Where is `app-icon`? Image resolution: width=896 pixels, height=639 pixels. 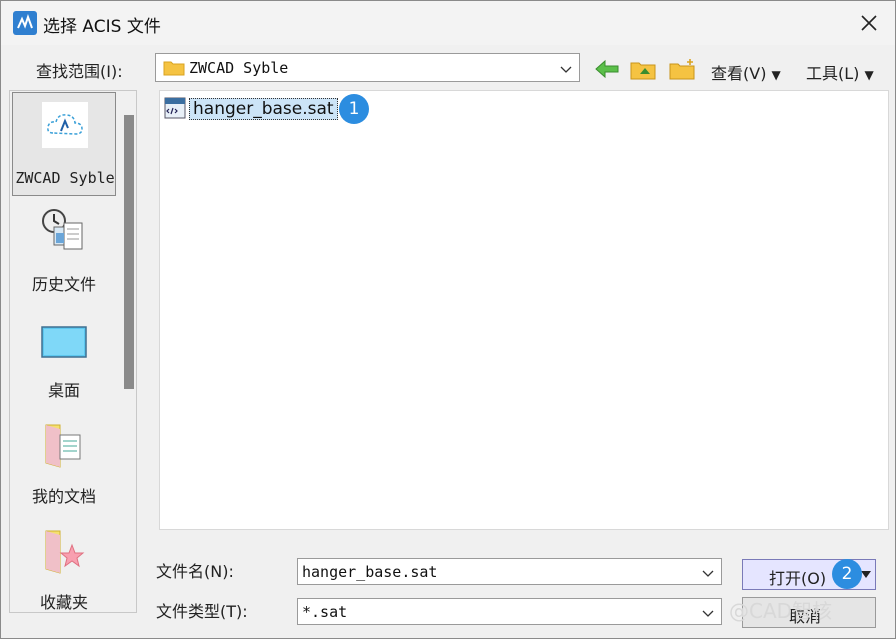
app-icon is located at coordinates (25, 23).